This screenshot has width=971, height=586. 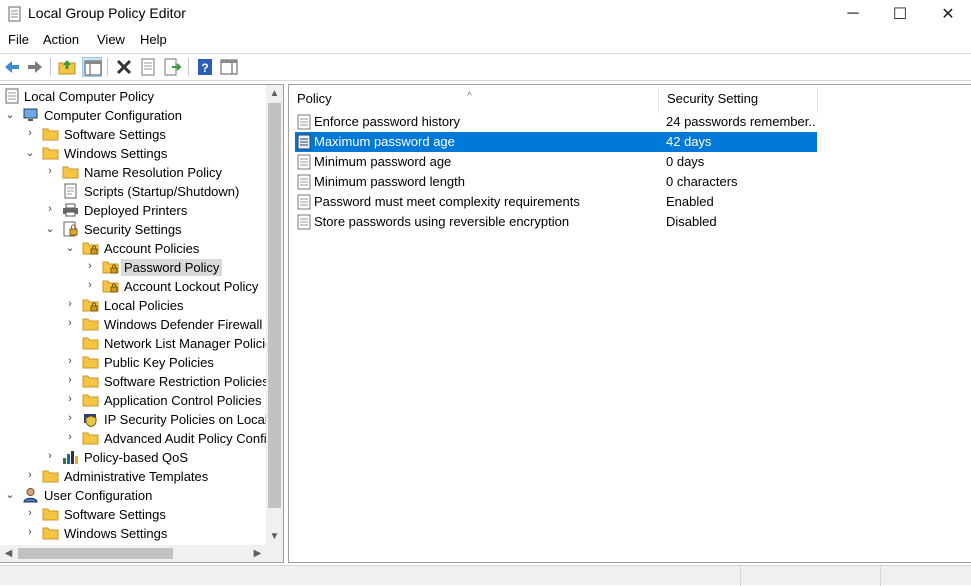 I want to click on tree-item-public-key-policies: › Public Key Policies, so click(x=133, y=362).